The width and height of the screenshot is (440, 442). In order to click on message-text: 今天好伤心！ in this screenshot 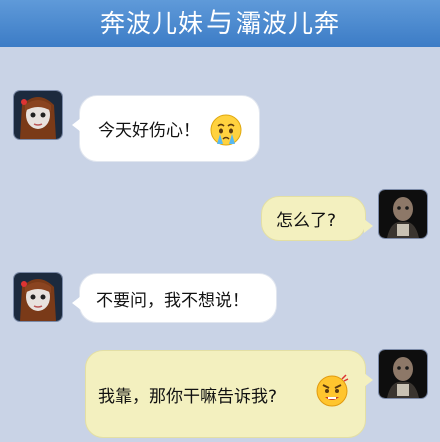, I will do `click(149, 131)`.